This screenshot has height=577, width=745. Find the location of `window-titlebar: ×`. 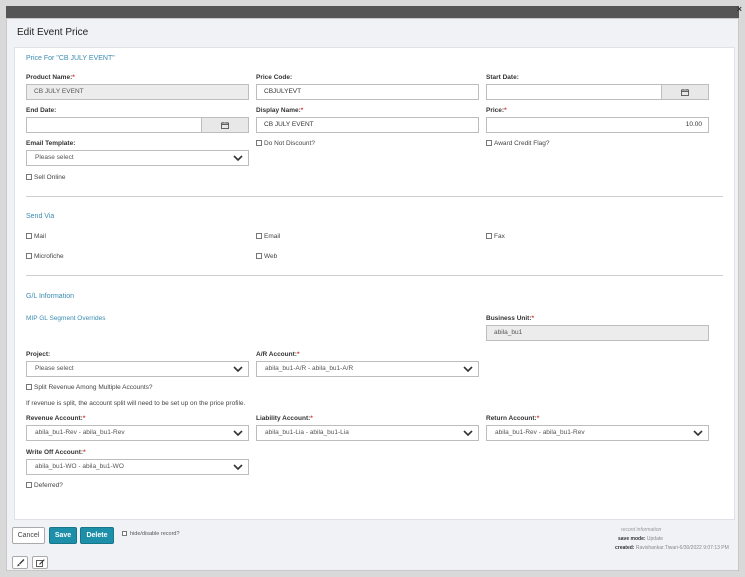

window-titlebar: × is located at coordinates (372, 9).